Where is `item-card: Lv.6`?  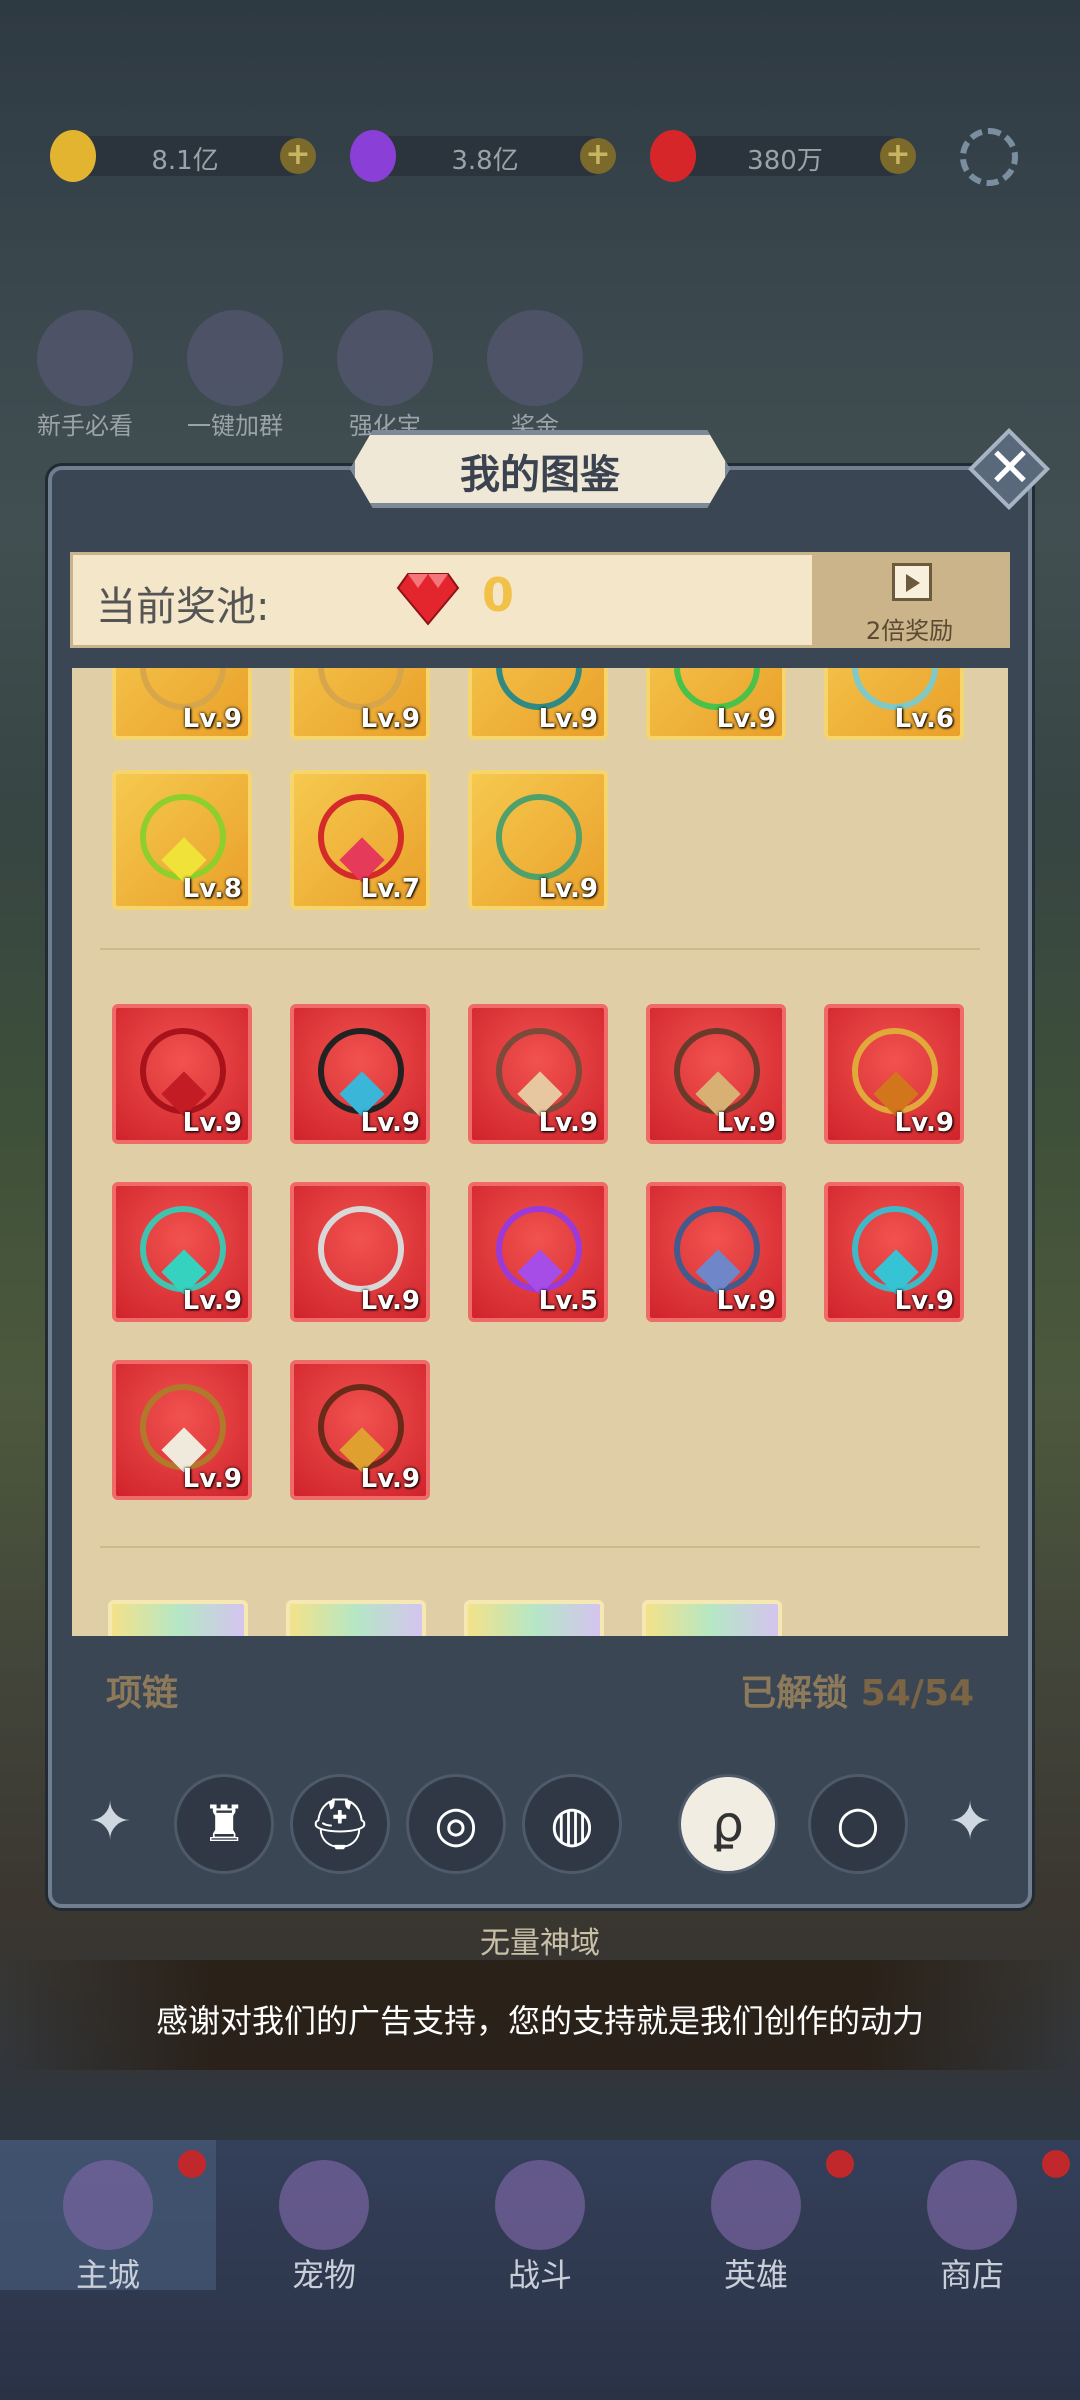
item-card: Lv.6 is located at coordinates (894, 704).